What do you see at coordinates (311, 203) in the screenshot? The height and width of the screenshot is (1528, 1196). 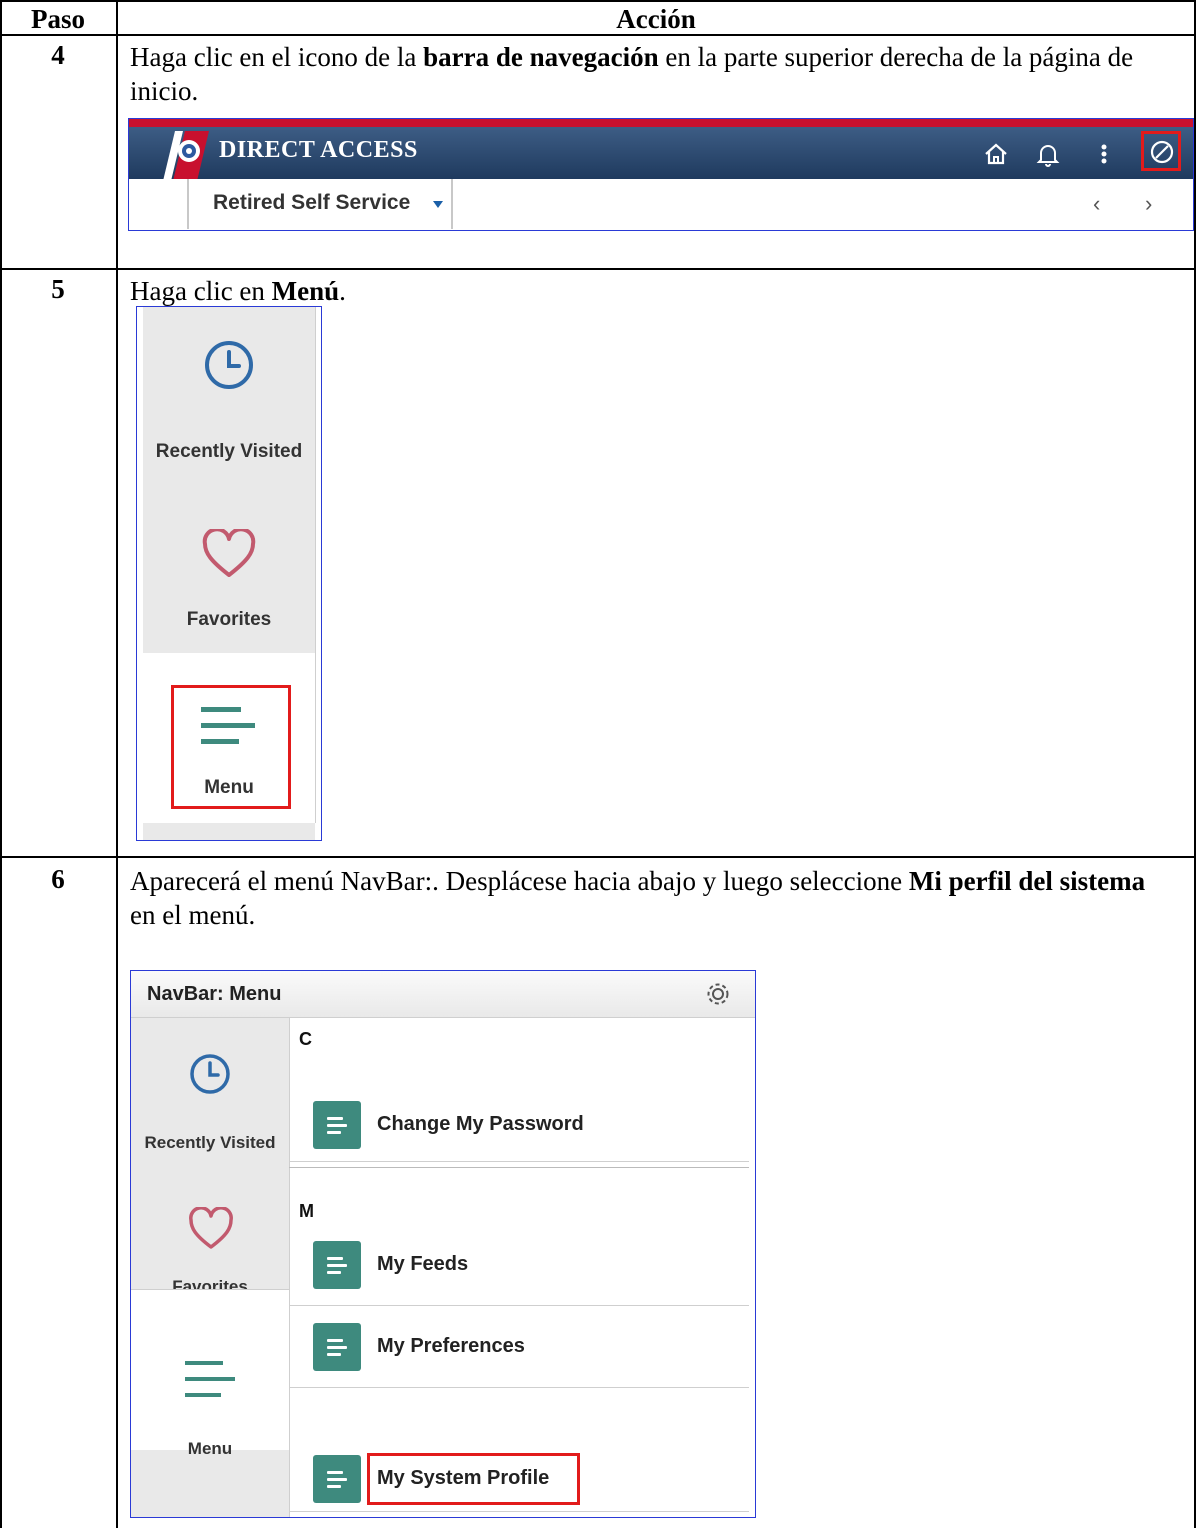 I see `homepage-tab-label: Retired Self Service` at bounding box center [311, 203].